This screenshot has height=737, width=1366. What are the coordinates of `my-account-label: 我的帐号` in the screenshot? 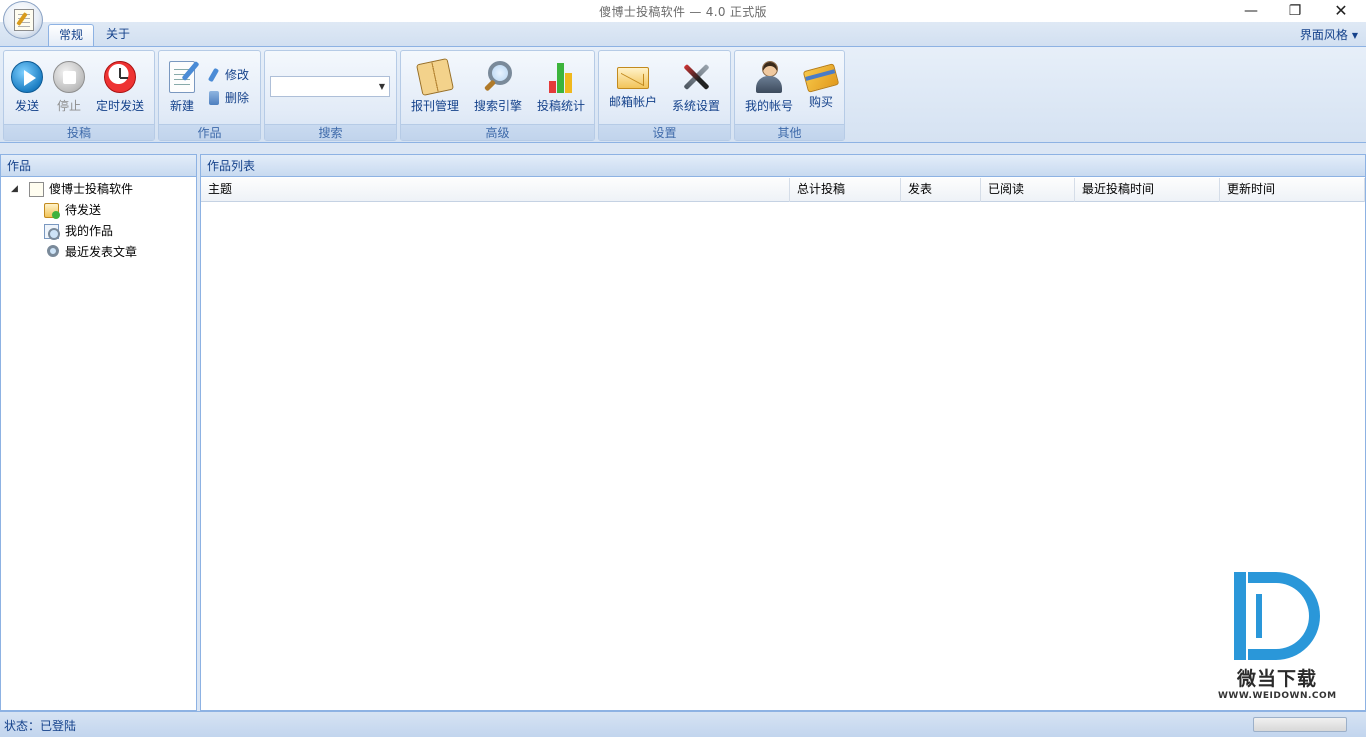 It's located at (768, 106).